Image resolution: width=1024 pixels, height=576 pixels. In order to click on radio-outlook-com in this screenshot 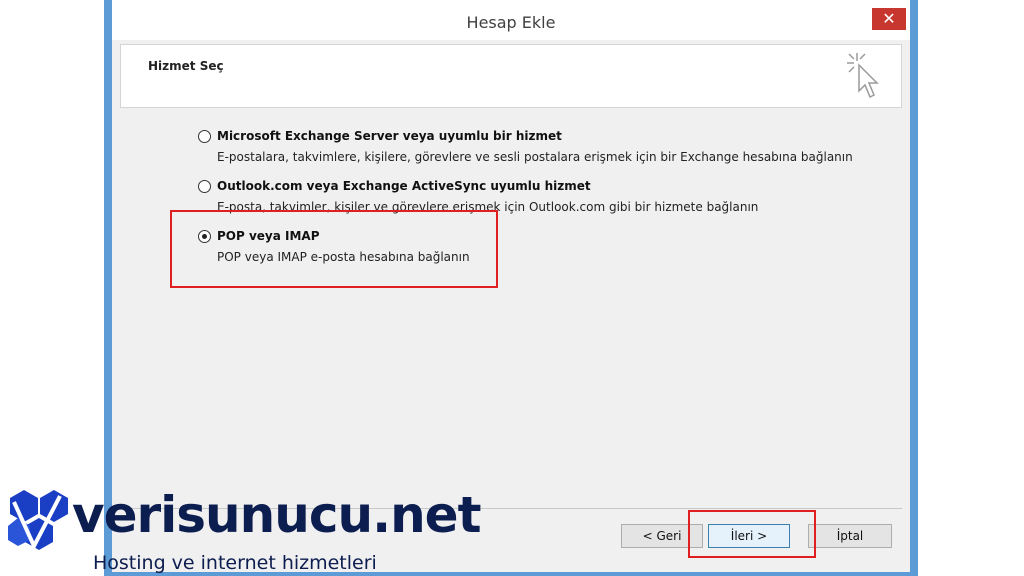, I will do `click(204, 186)`.